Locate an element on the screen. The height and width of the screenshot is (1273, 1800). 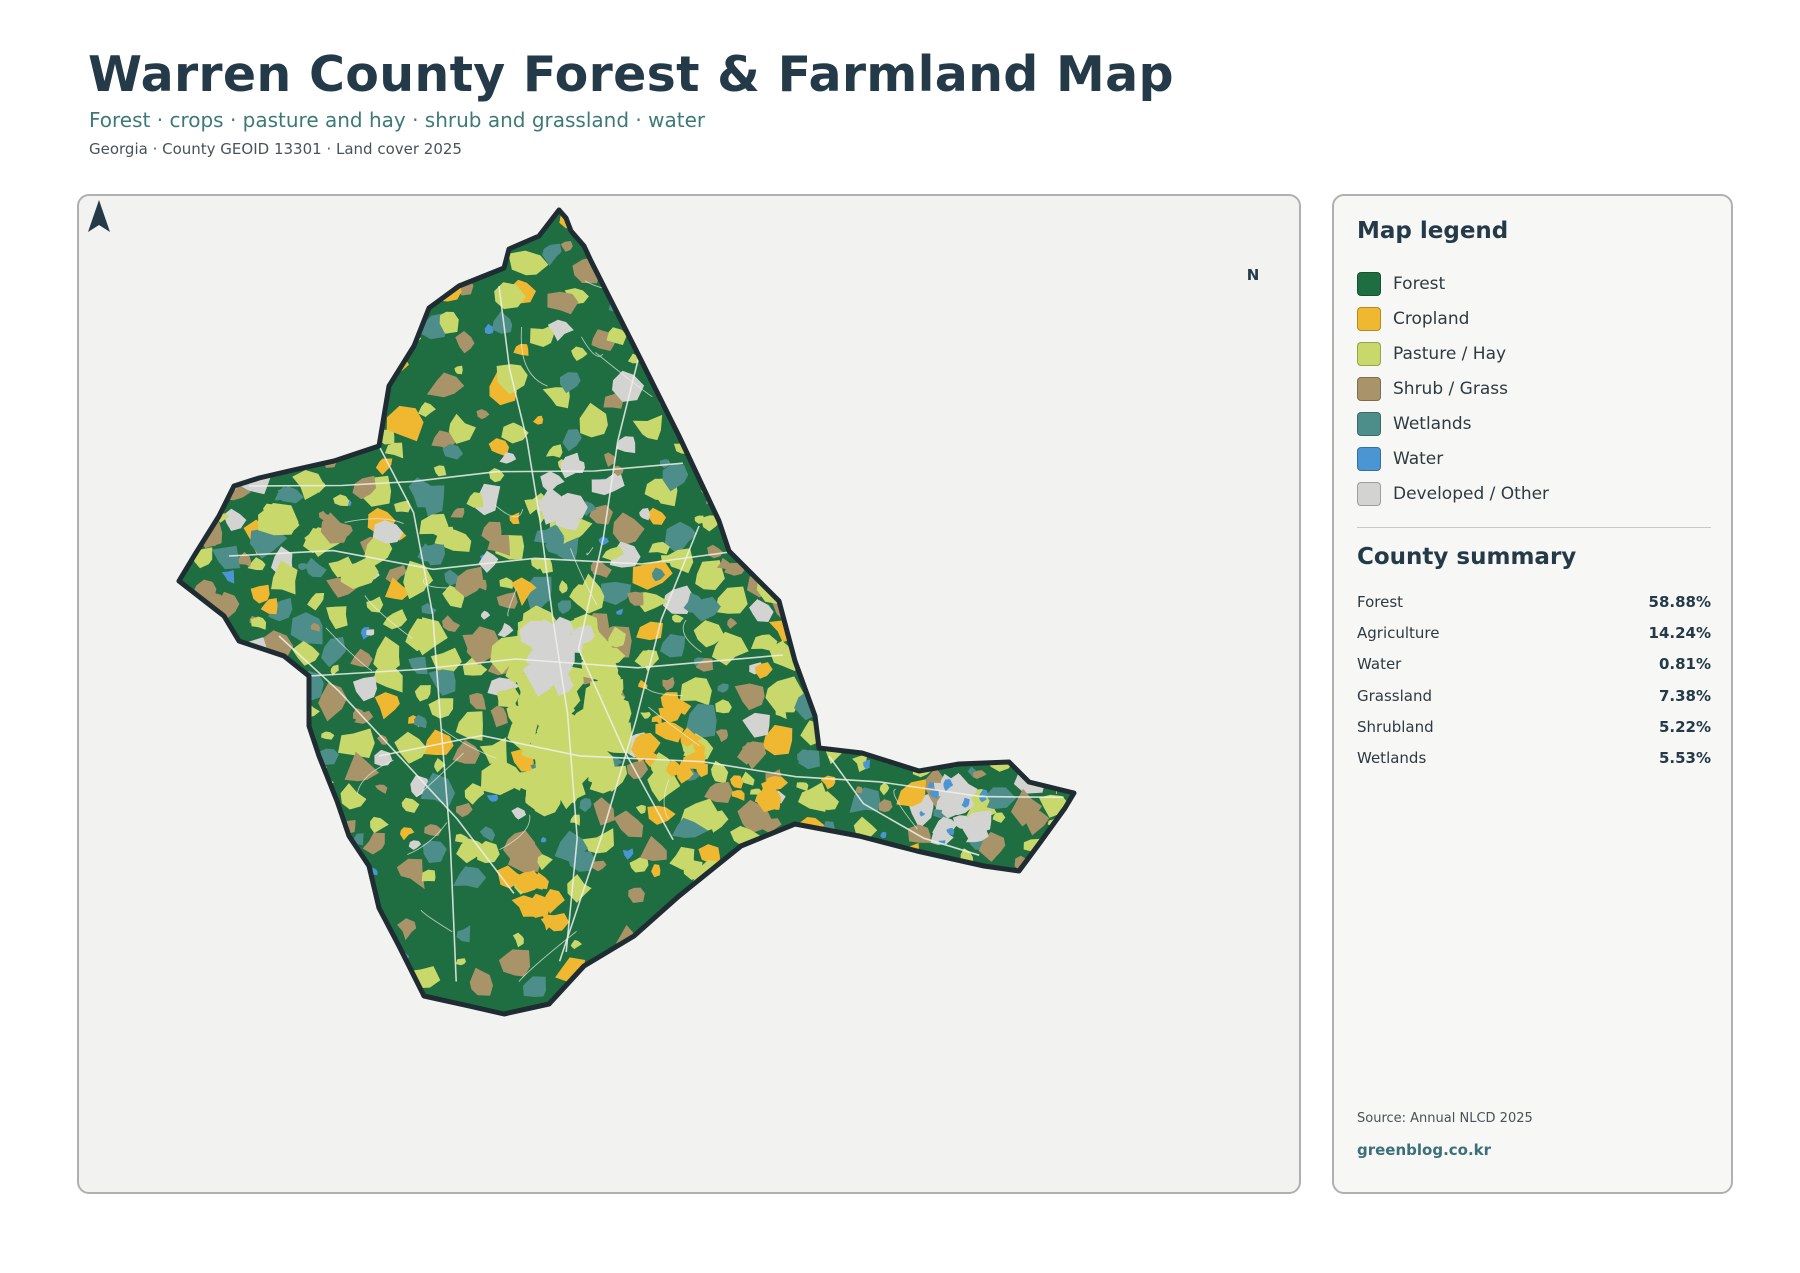
site-link: greenblog.co.kr is located at coordinates (1424, 1150).